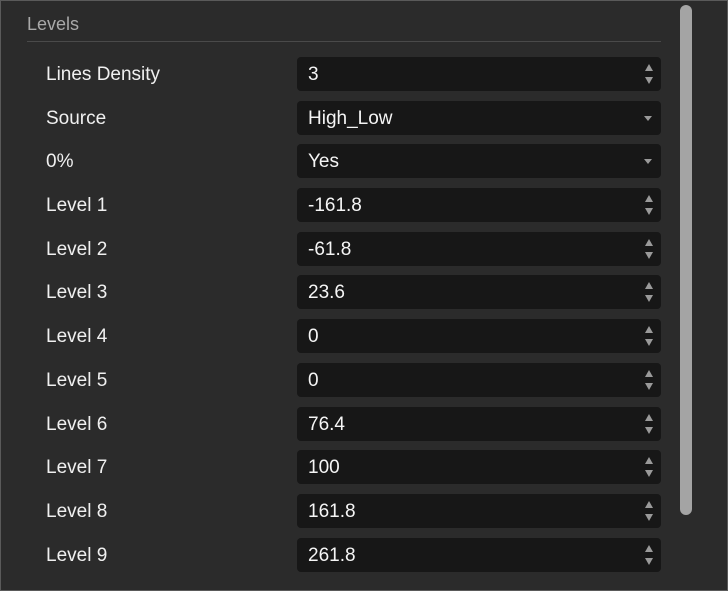  What do you see at coordinates (323, 162) in the screenshot?
I see `setting-value: Yes` at bounding box center [323, 162].